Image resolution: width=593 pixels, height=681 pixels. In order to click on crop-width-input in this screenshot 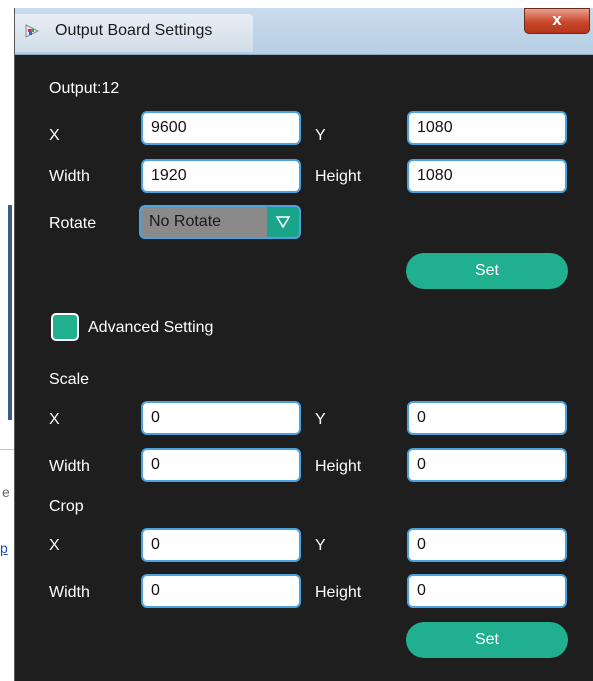, I will do `click(221, 591)`.